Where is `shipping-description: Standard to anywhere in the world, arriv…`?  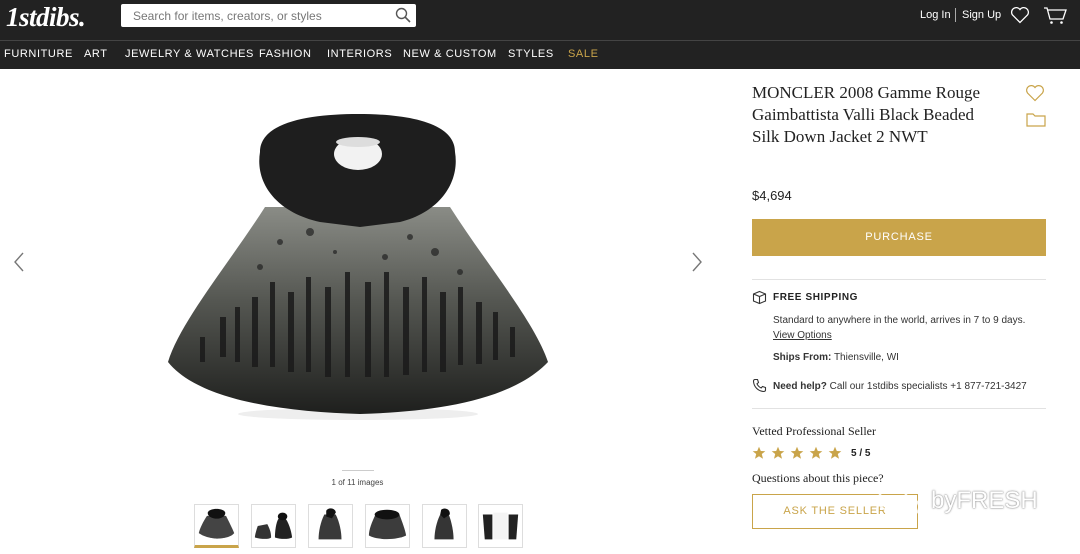
shipping-description: Standard to anywhere in the world, arriv… is located at coordinates (899, 320).